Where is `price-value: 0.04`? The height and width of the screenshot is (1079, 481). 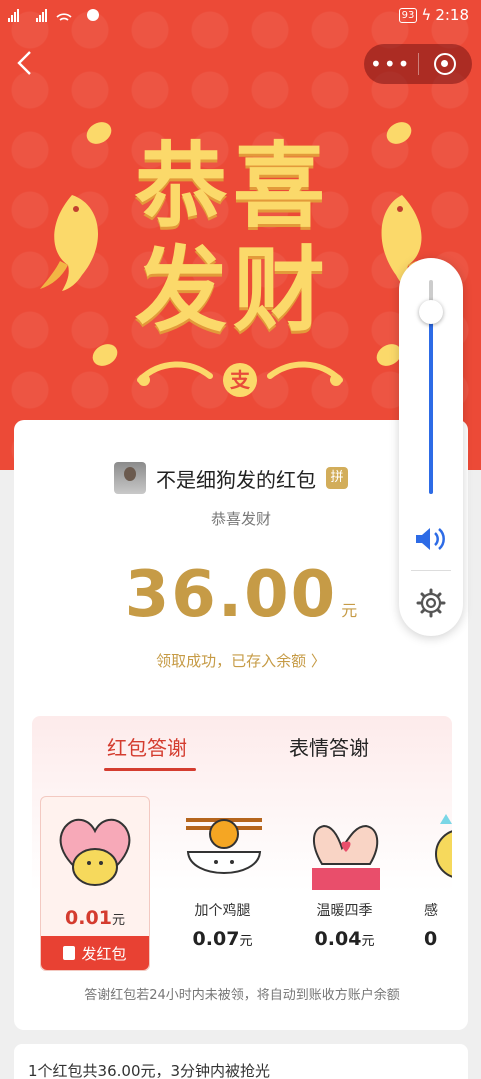 price-value: 0.04 is located at coordinates (338, 939).